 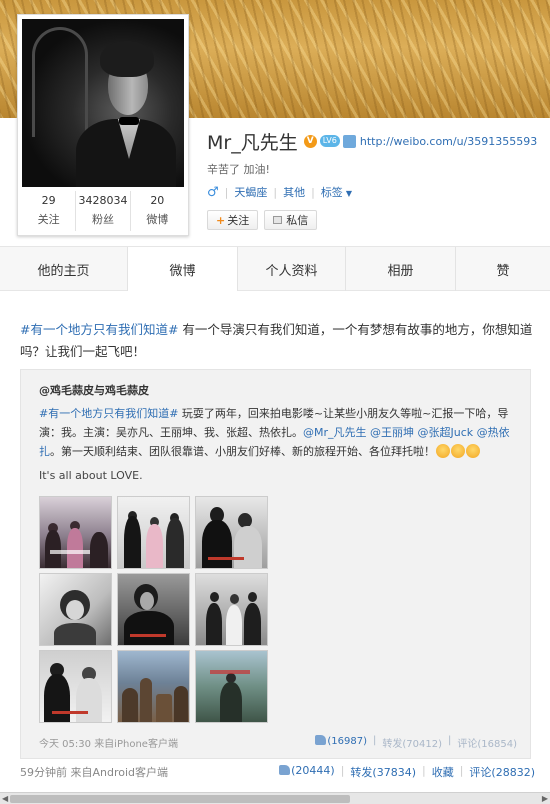 I want to click on other-link: 其他, so click(x=294, y=192).